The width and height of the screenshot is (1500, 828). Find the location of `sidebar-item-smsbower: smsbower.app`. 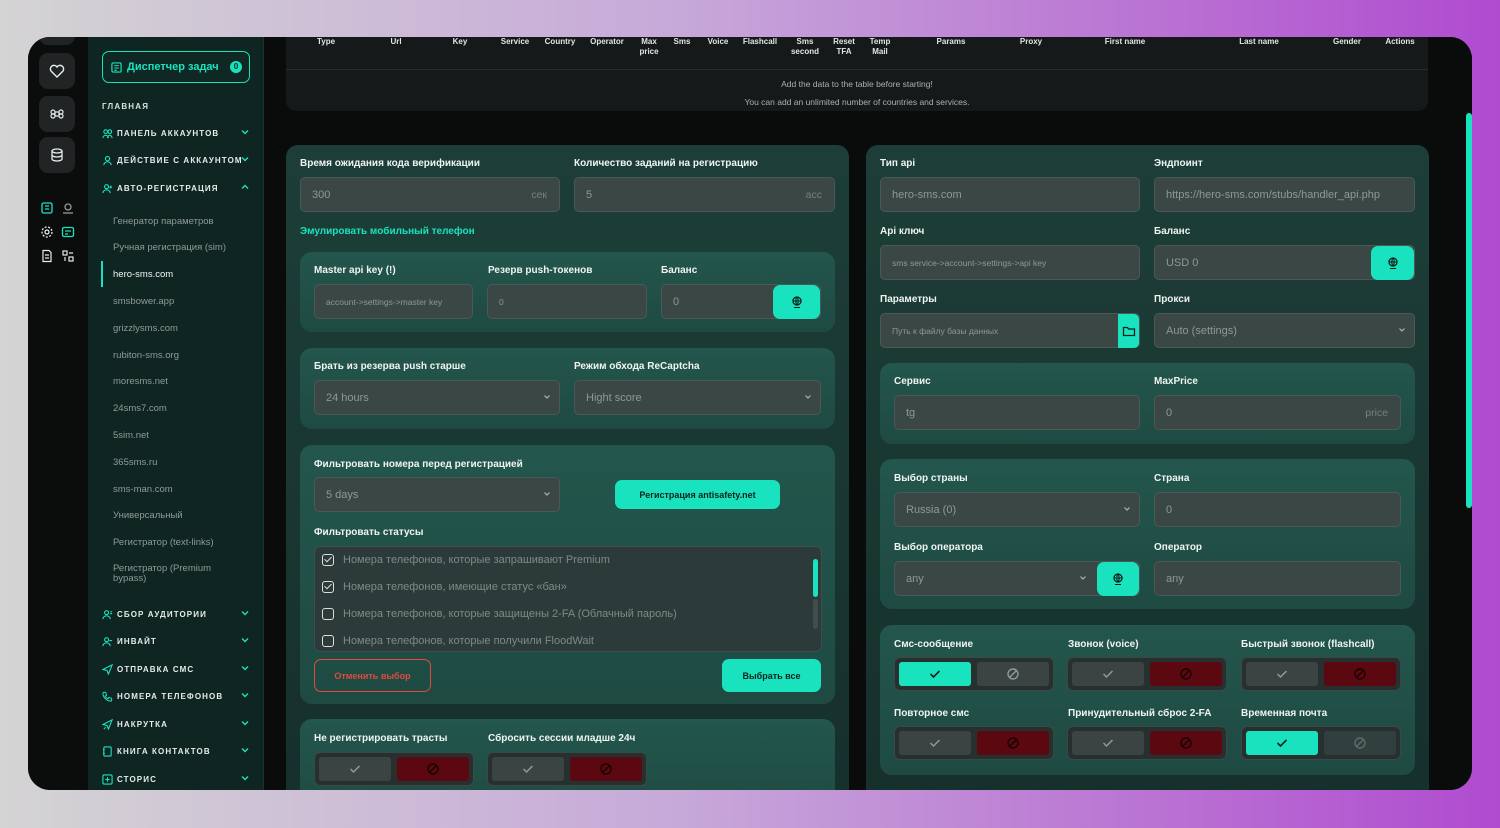

sidebar-item-smsbower: smsbower.app is located at coordinates (143, 301).